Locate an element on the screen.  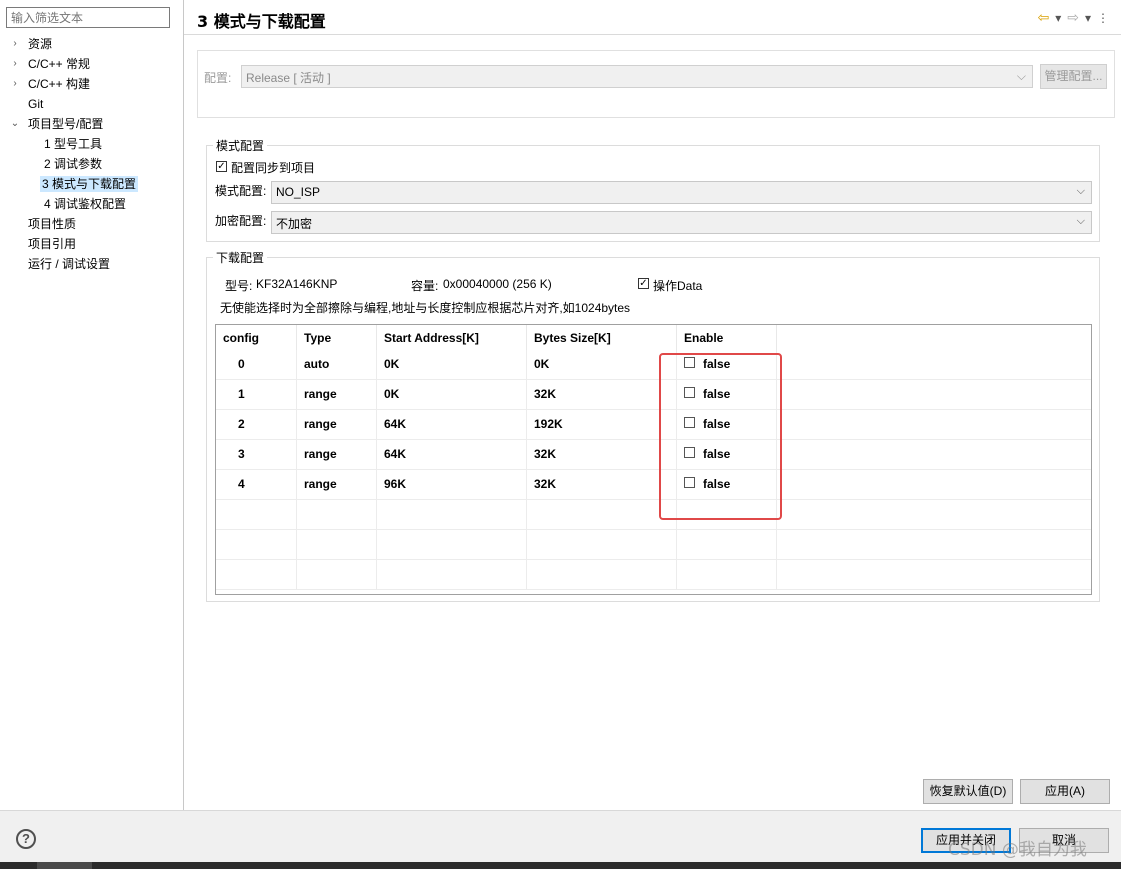
download-config-title: 下载配置 is located at coordinates (240, 257).